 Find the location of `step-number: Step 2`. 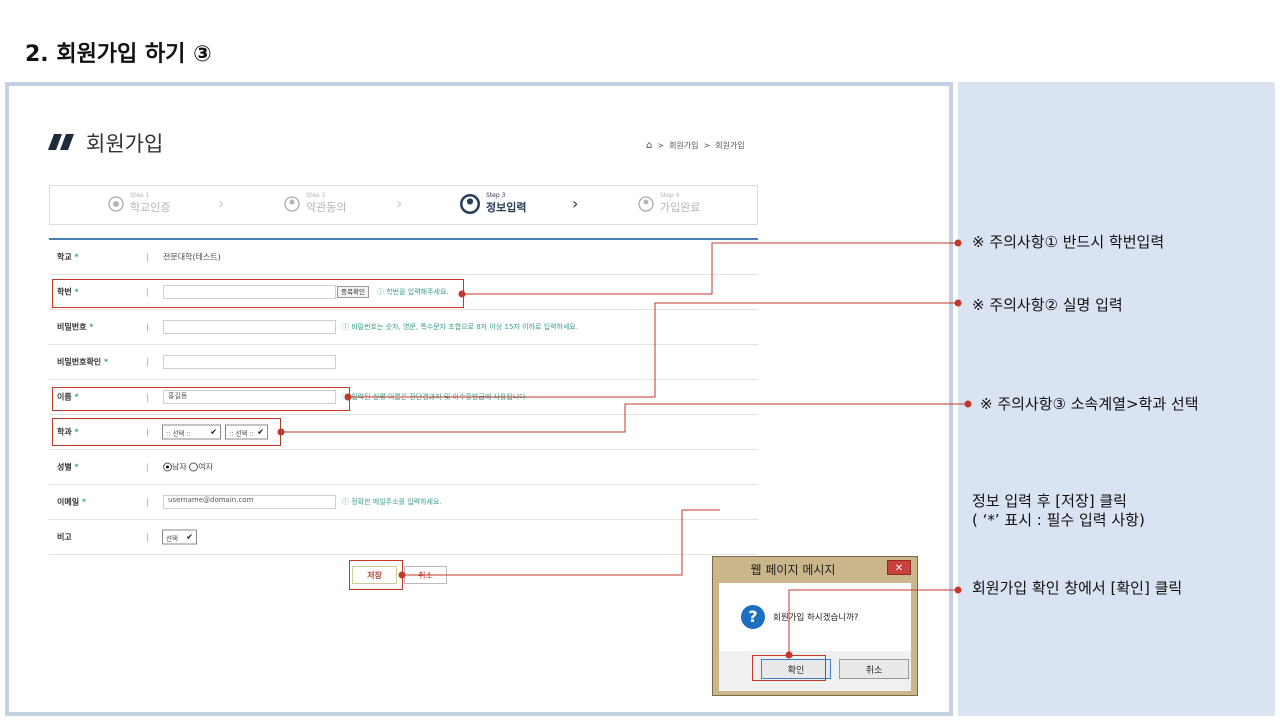

step-number: Step 2 is located at coordinates (316, 195).